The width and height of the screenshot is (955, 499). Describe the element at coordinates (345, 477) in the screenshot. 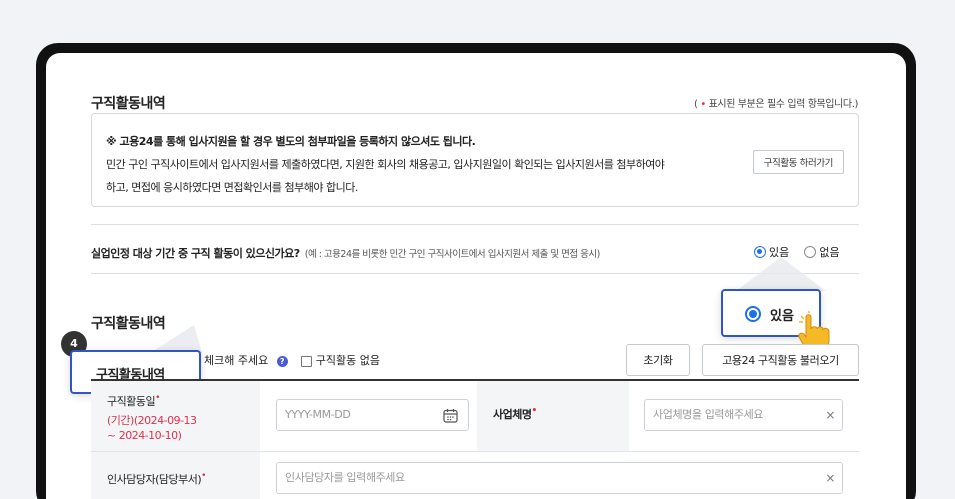

I see `hr-placeholder: 인사담당자를 입력해주세요` at that location.